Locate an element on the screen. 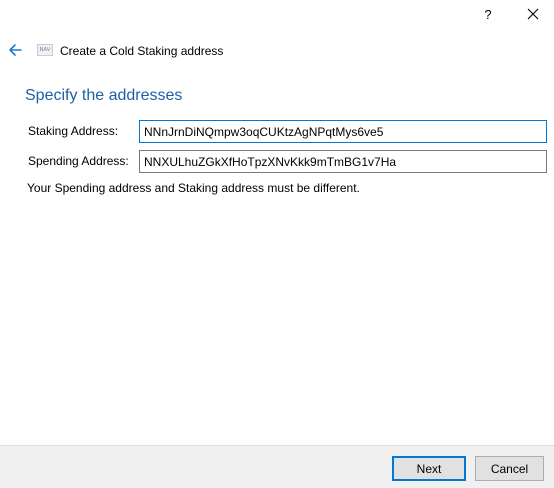 The width and height of the screenshot is (554, 488). help-label: ? is located at coordinates (488, 14).